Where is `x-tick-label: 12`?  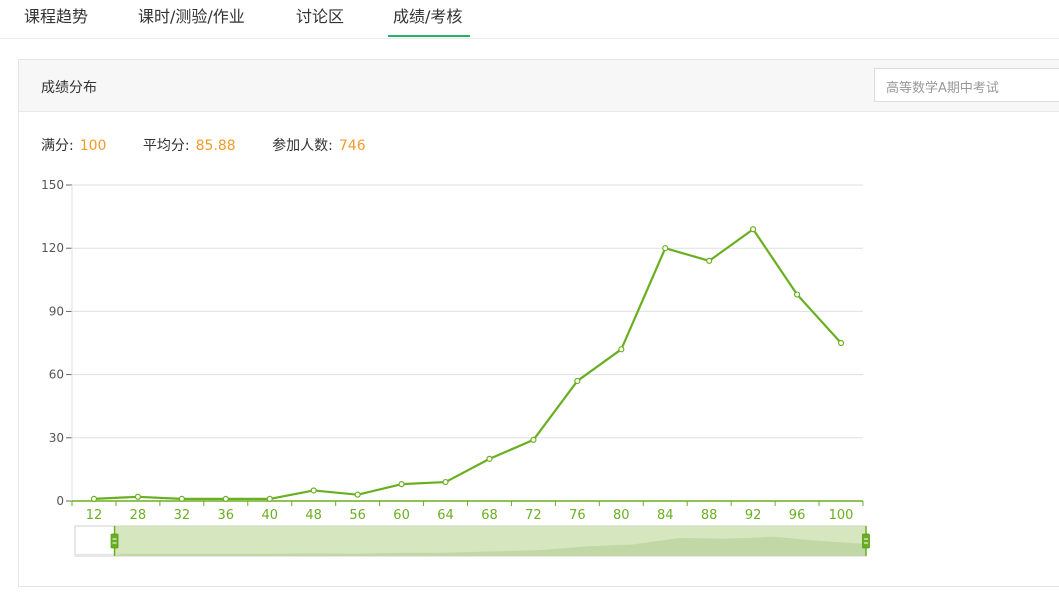
x-tick-label: 12 is located at coordinates (94, 515).